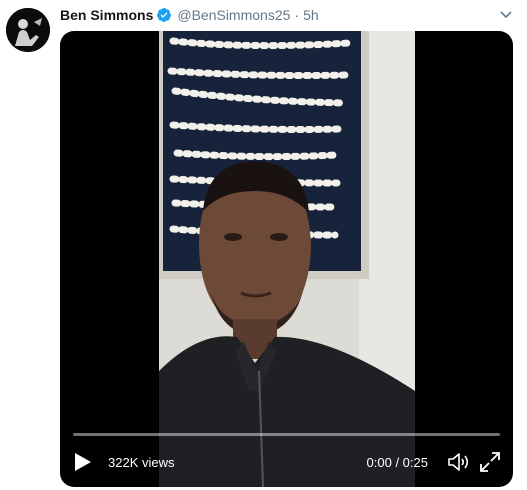 The height and width of the screenshot is (490, 527). Describe the element at coordinates (233, 15) in the screenshot. I see `author-handle: @BenSimmons25` at that location.